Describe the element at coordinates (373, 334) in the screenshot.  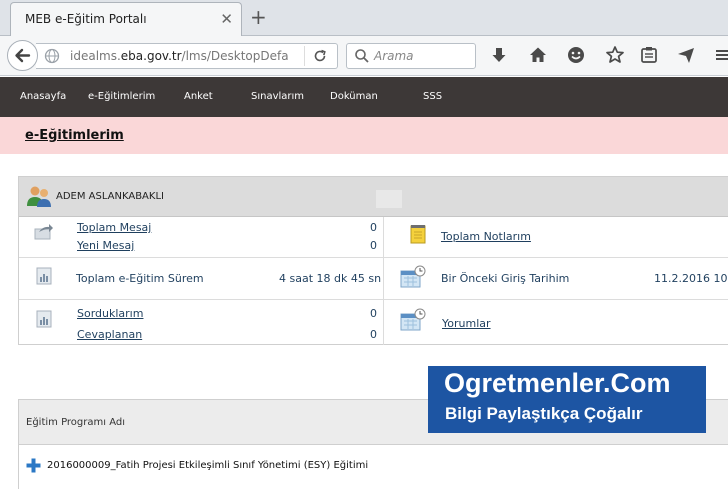
I see `cevaplanan-value: 0` at that location.